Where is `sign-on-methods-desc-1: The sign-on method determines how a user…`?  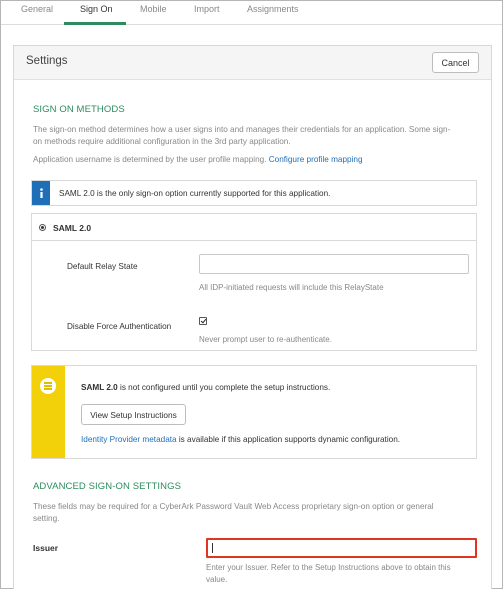 sign-on-methods-desc-1: The sign-on method determines how a user… is located at coordinates (242, 129).